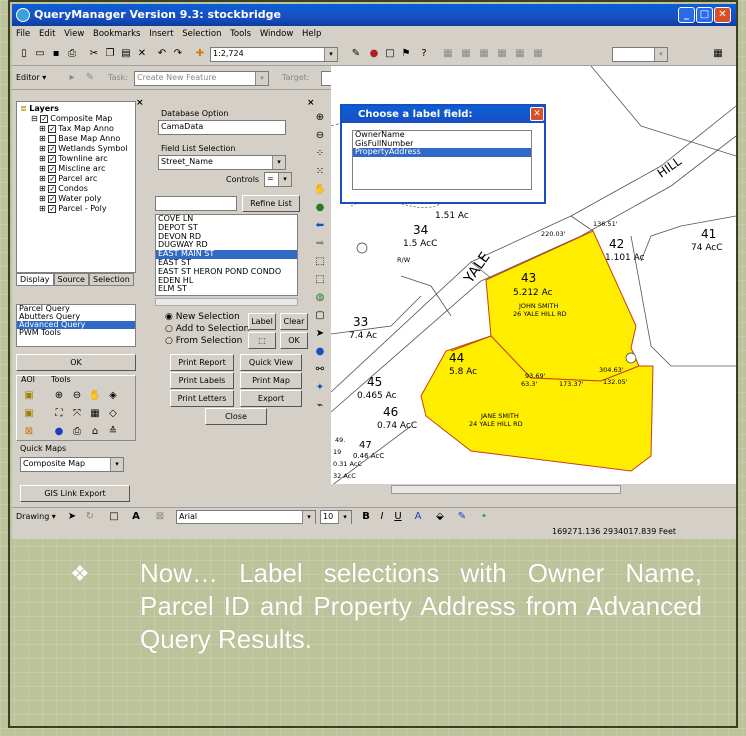  What do you see at coordinates (274, 54) in the screenshot?
I see `scale-combo: 1:2,724 ▾` at bounding box center [274, 54].